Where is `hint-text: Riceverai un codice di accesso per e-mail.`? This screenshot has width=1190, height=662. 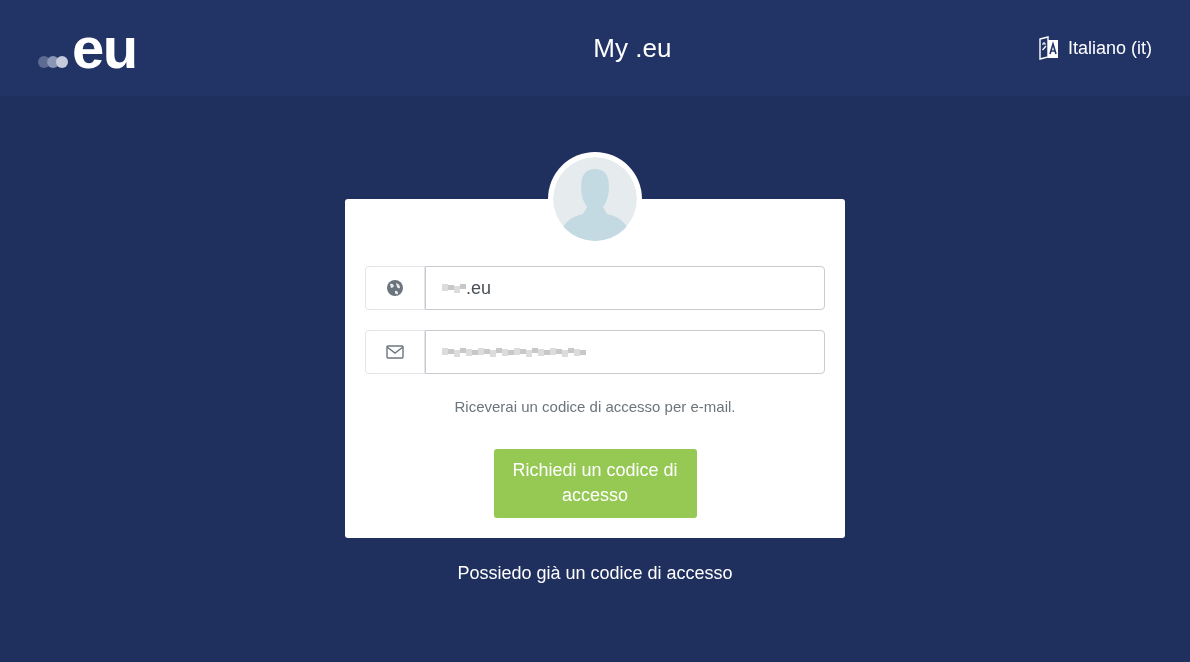 hint-text: Riceverai un codice di accesso per e-mail. is located at coordinates (595, 407).